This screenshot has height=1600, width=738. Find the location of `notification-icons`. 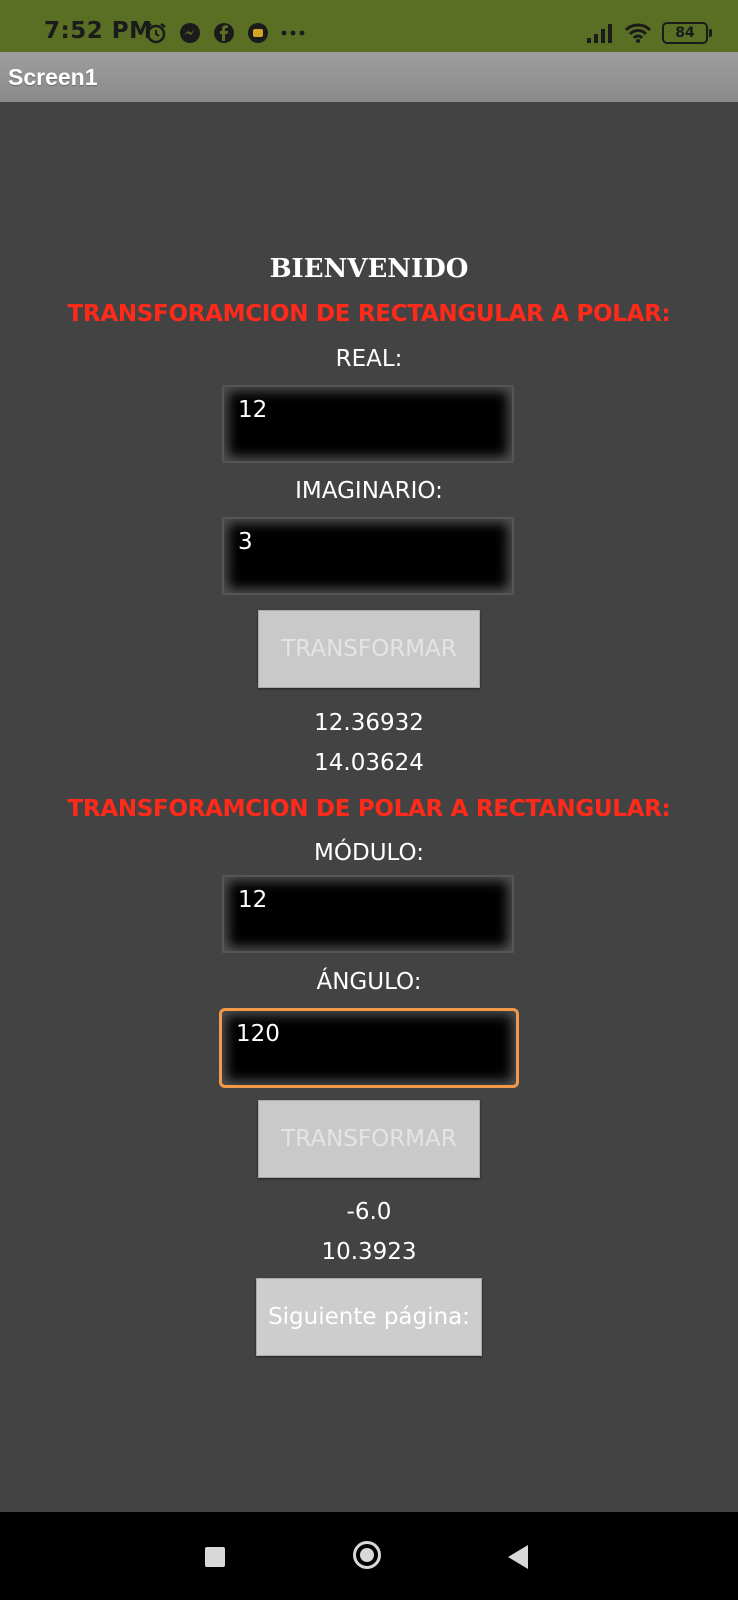

notification-icons is located at coordinates (225, 33).